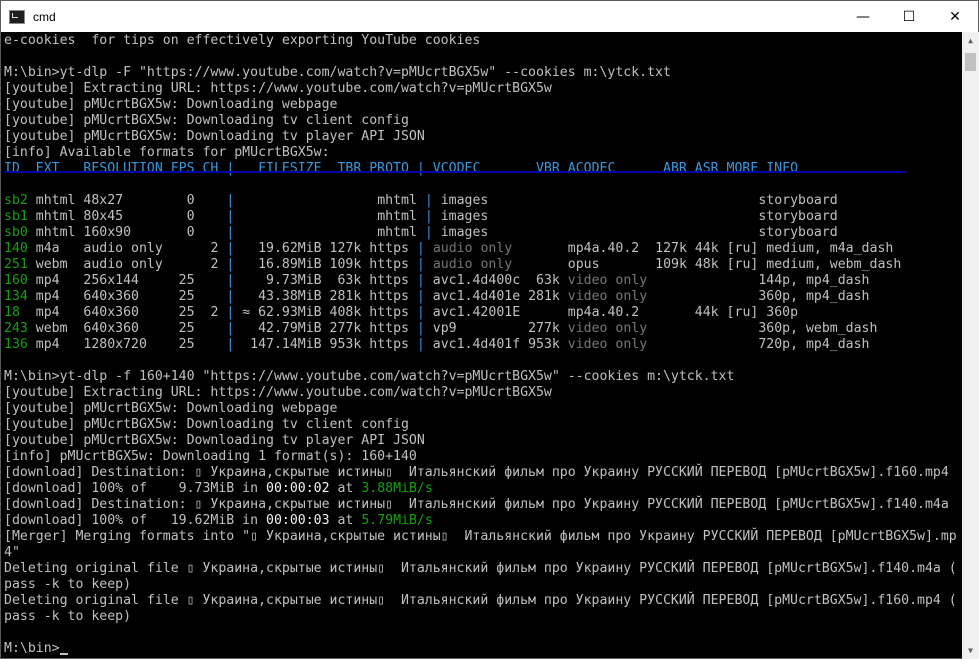 This screenshot has width=979, height=659. Describe the element at coordinates (397, 520) in the screenshot. I see `console-text-segment: 5.79MiB/s` at that location.